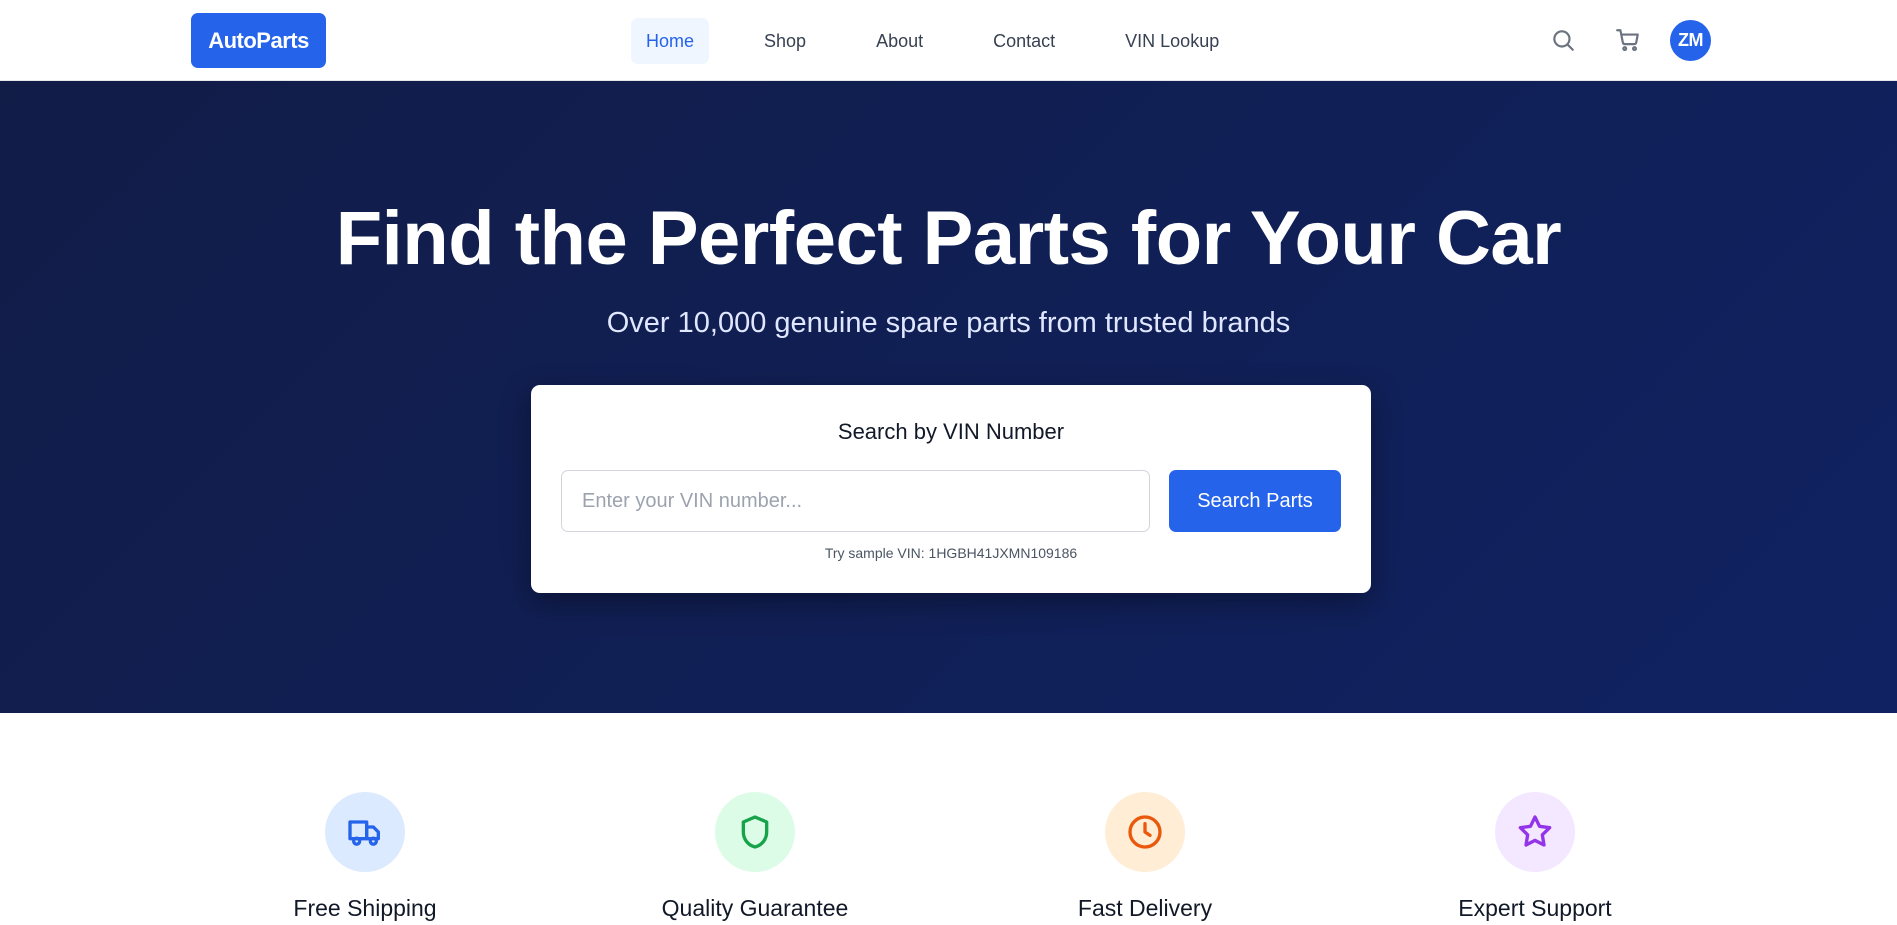 This screenshot has width=1897, height=925. Describe the element at coordinates (1535, 832) in the screenshot. I see `star-icon` at that location.